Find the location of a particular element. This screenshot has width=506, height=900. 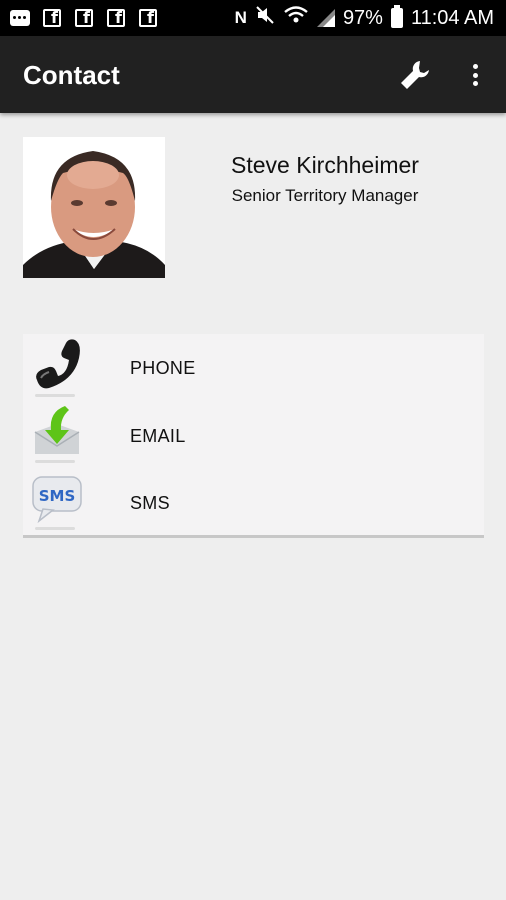

mute-icon is located at coordinates (265, 18).